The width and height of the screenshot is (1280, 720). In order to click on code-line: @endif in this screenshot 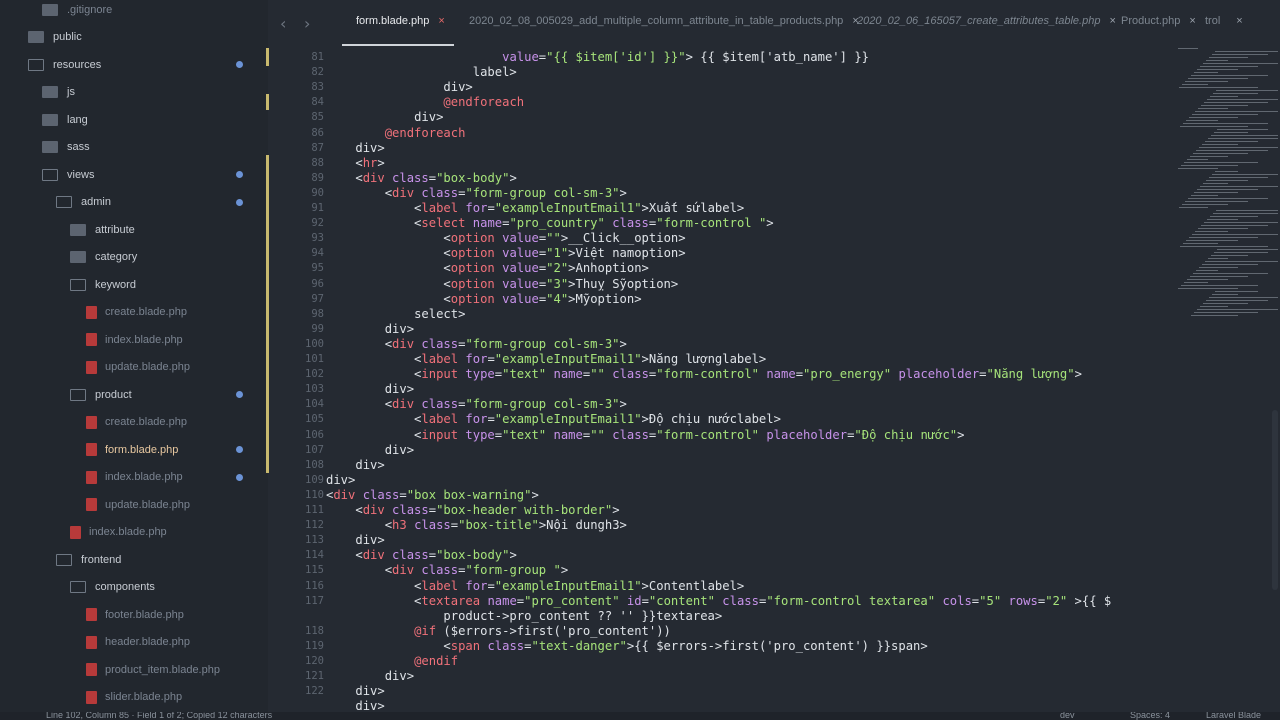, I will do `click(392, 661)`.